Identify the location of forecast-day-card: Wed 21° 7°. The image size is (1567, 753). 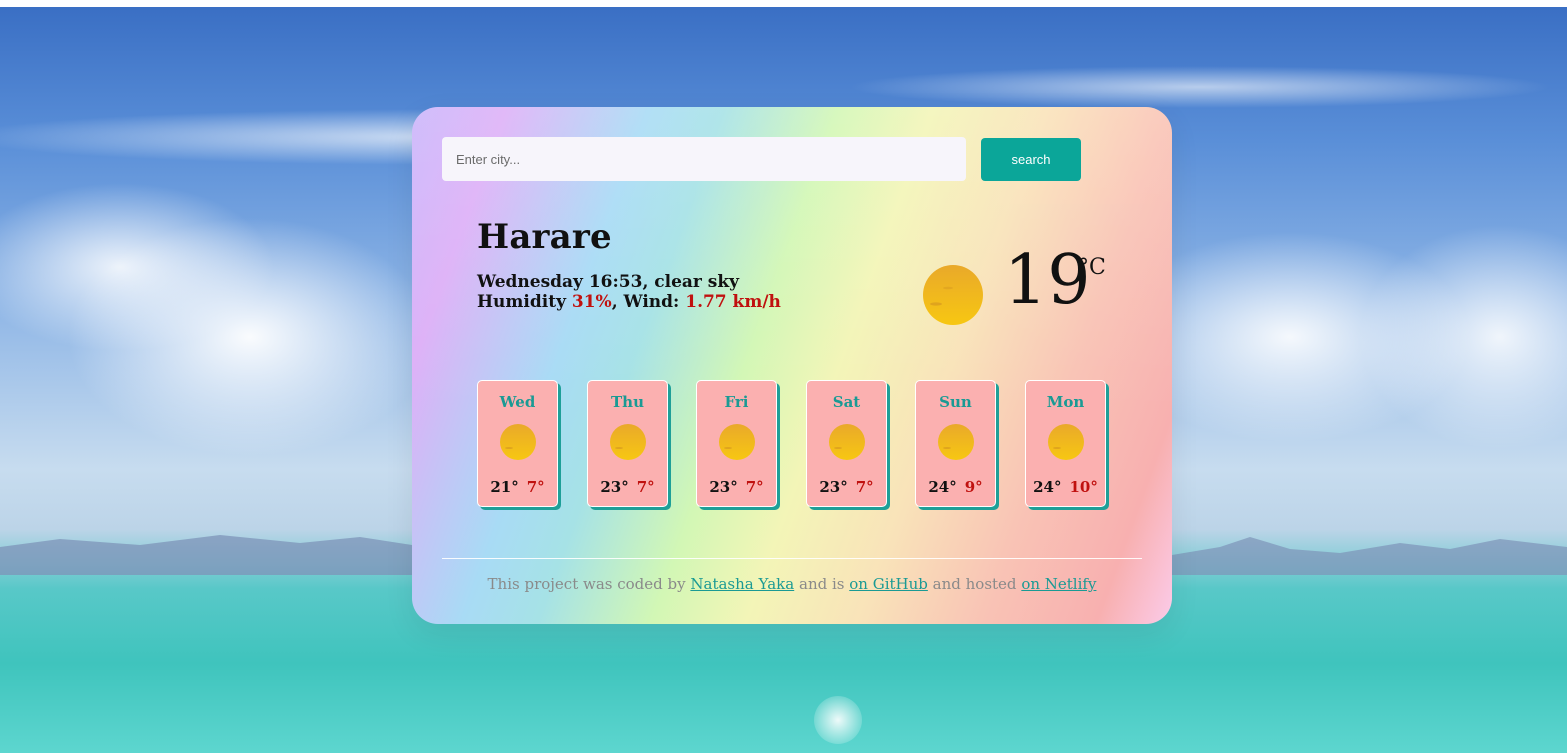
(517, 443).